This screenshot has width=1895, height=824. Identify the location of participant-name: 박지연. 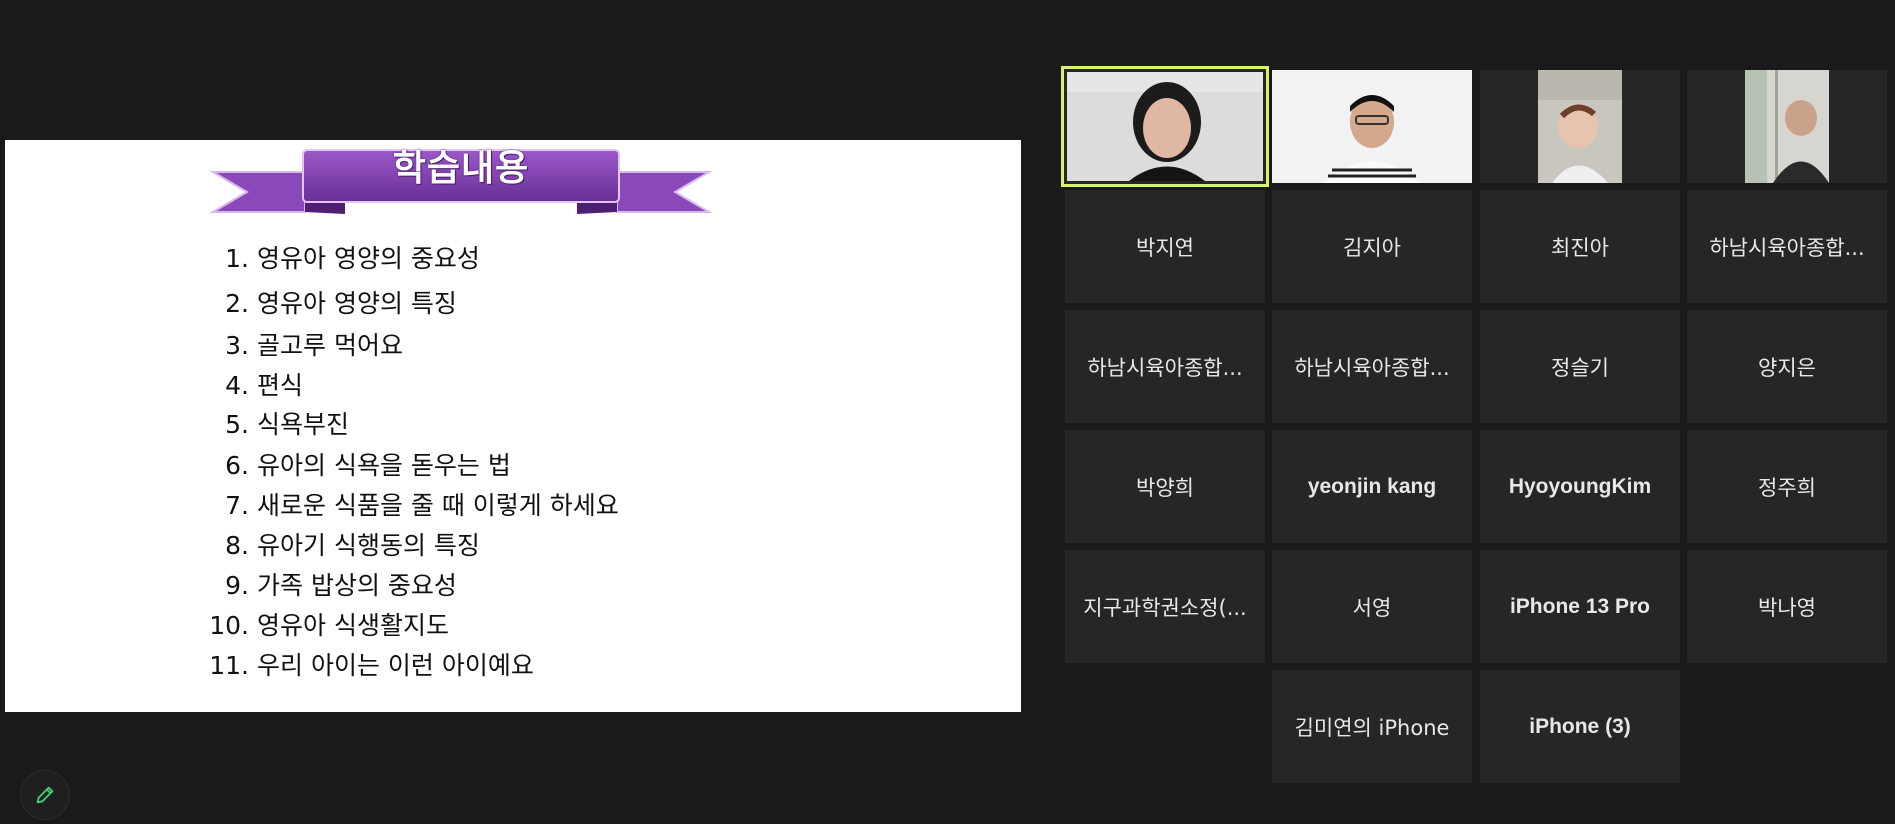
(1165, 247).